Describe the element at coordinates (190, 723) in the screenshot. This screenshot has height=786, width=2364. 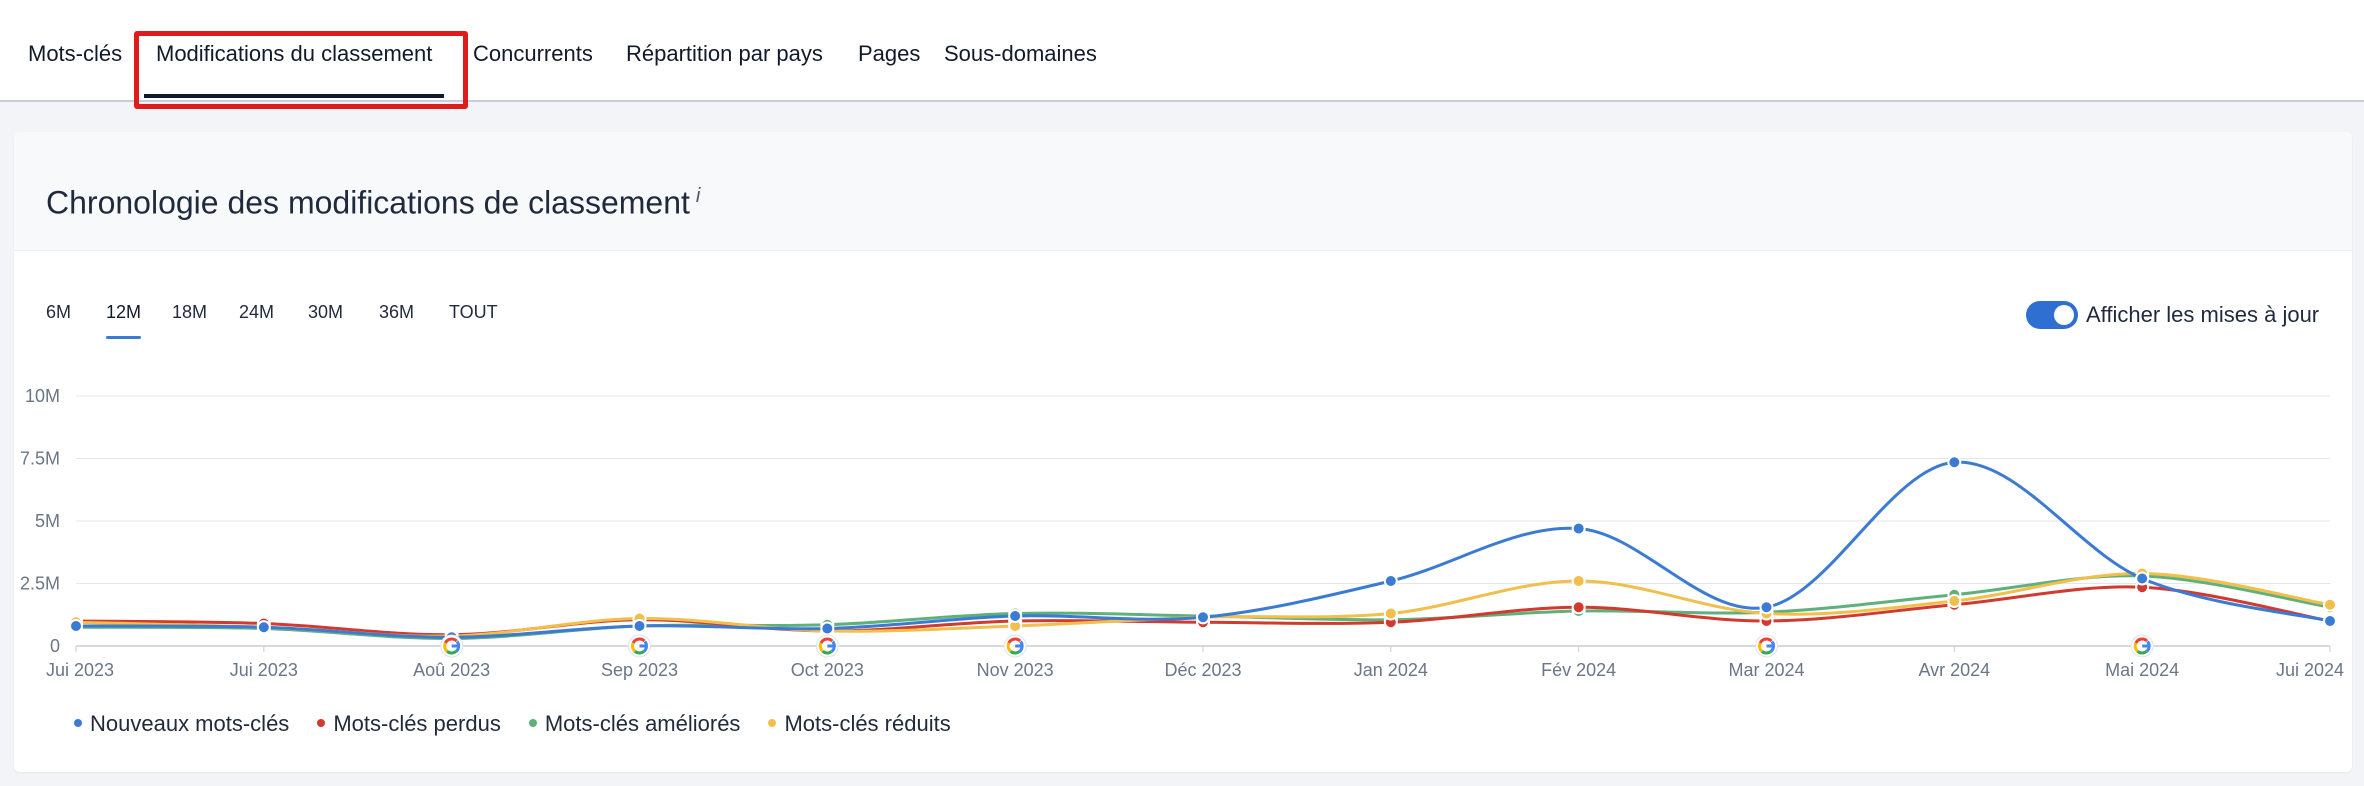
I see `legend-label: Nouveaux mots-clés` at that location.